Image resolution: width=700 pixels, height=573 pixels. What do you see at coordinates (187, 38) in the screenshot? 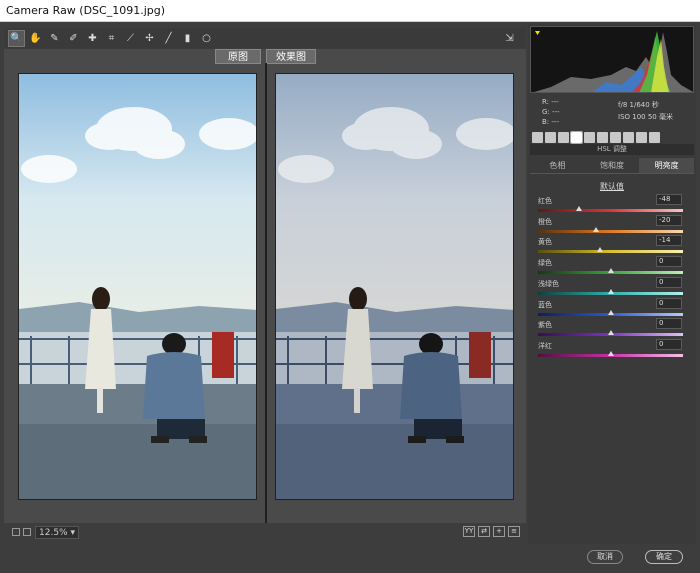
I see `graduated-filter-tool-icon: ▮` at bounding box center [187, 38].